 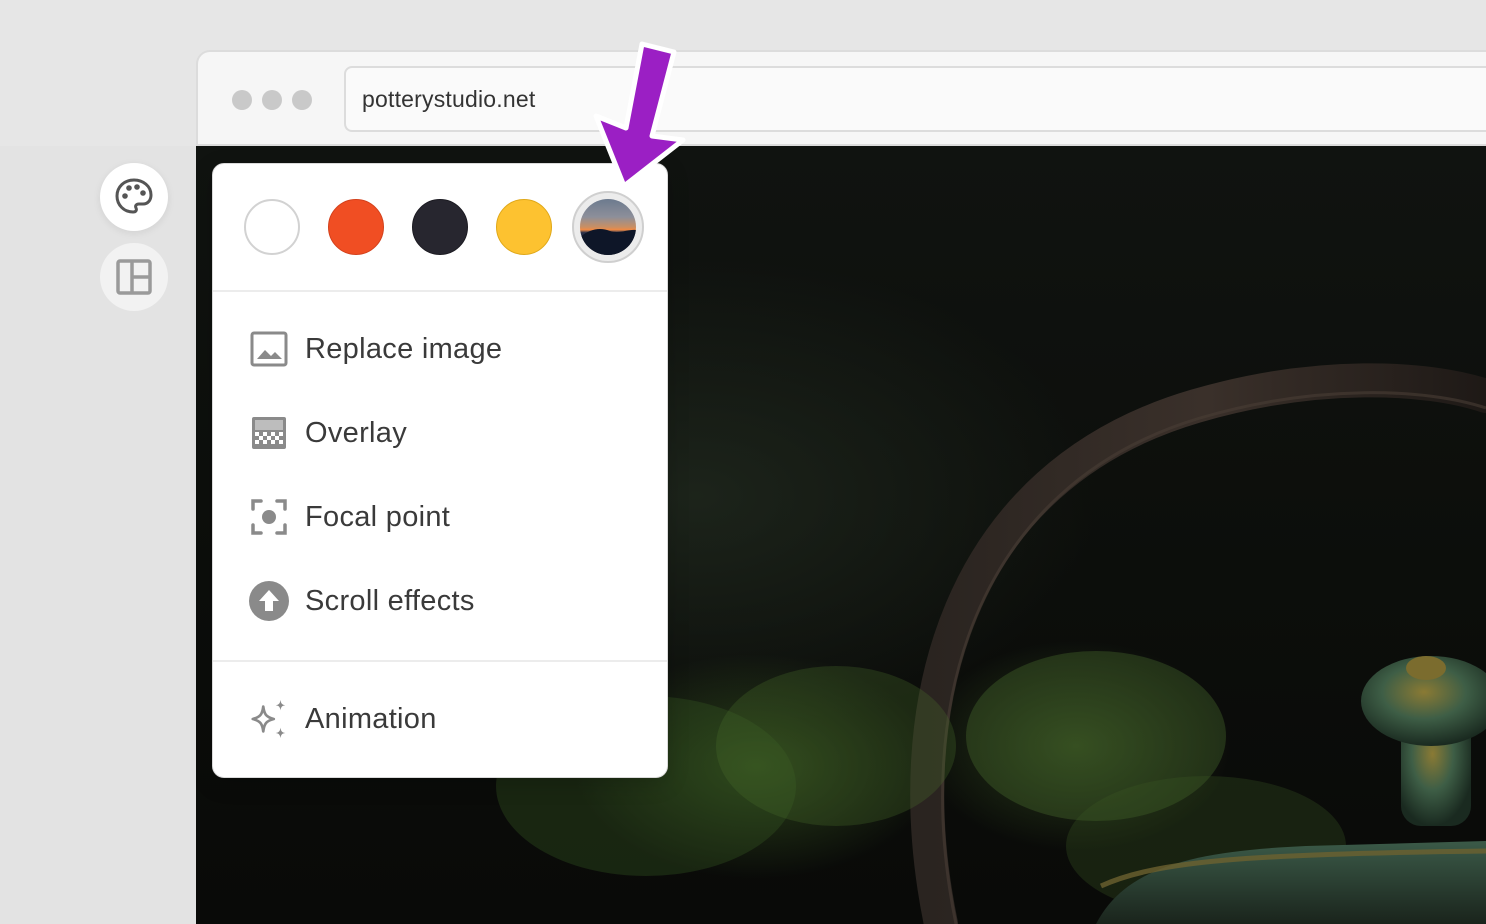 I want to click on menu-item-label: Scroll effects, so click(x=390, y=600).